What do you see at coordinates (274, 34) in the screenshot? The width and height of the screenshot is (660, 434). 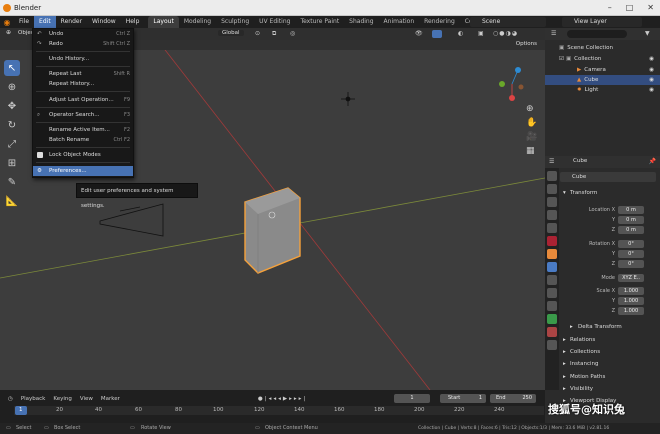 I see `snap-icon: ⧉` at bounding box center [274, 34].